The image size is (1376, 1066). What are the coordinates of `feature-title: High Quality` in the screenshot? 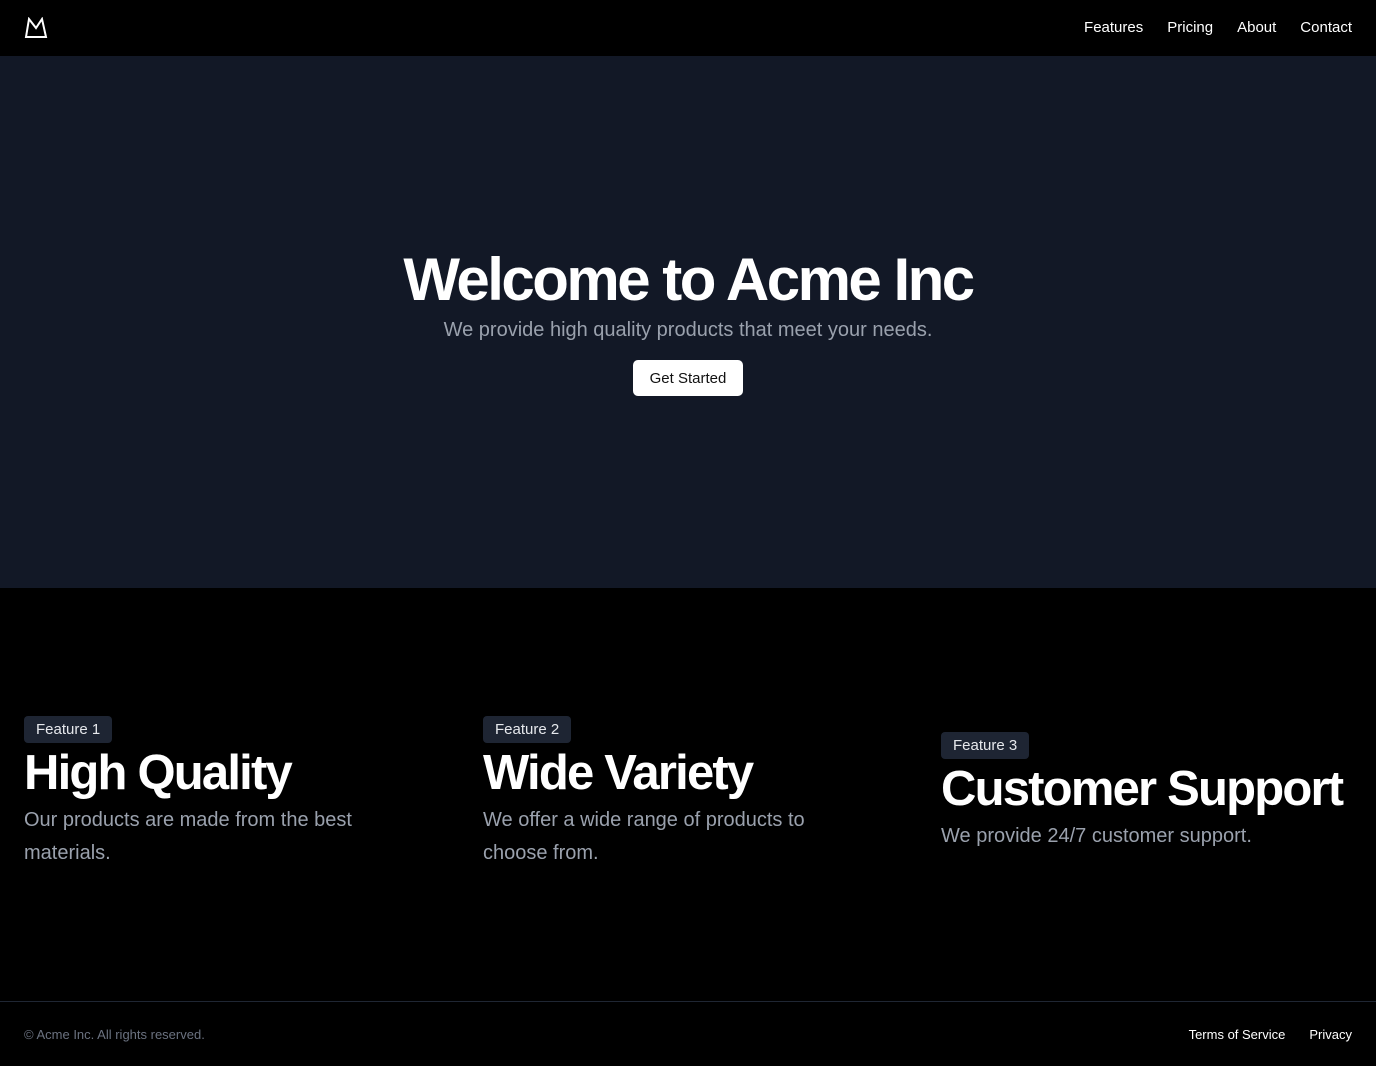 It's located at (158, 773).